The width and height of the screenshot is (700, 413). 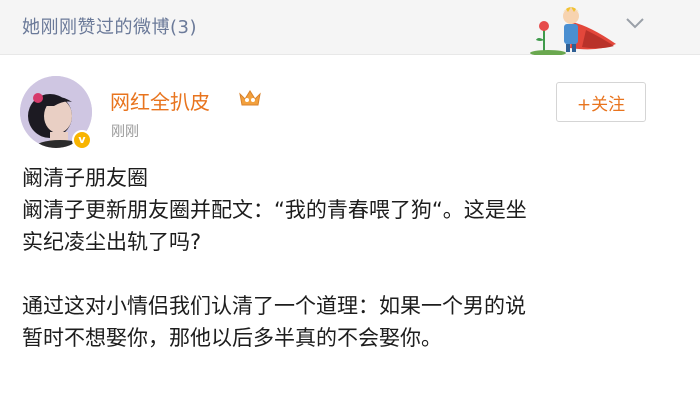 What do you see at coordinates (635, 23) in the screenshot?
I see `chevron-down-icon` at bounding box center [635, 23].